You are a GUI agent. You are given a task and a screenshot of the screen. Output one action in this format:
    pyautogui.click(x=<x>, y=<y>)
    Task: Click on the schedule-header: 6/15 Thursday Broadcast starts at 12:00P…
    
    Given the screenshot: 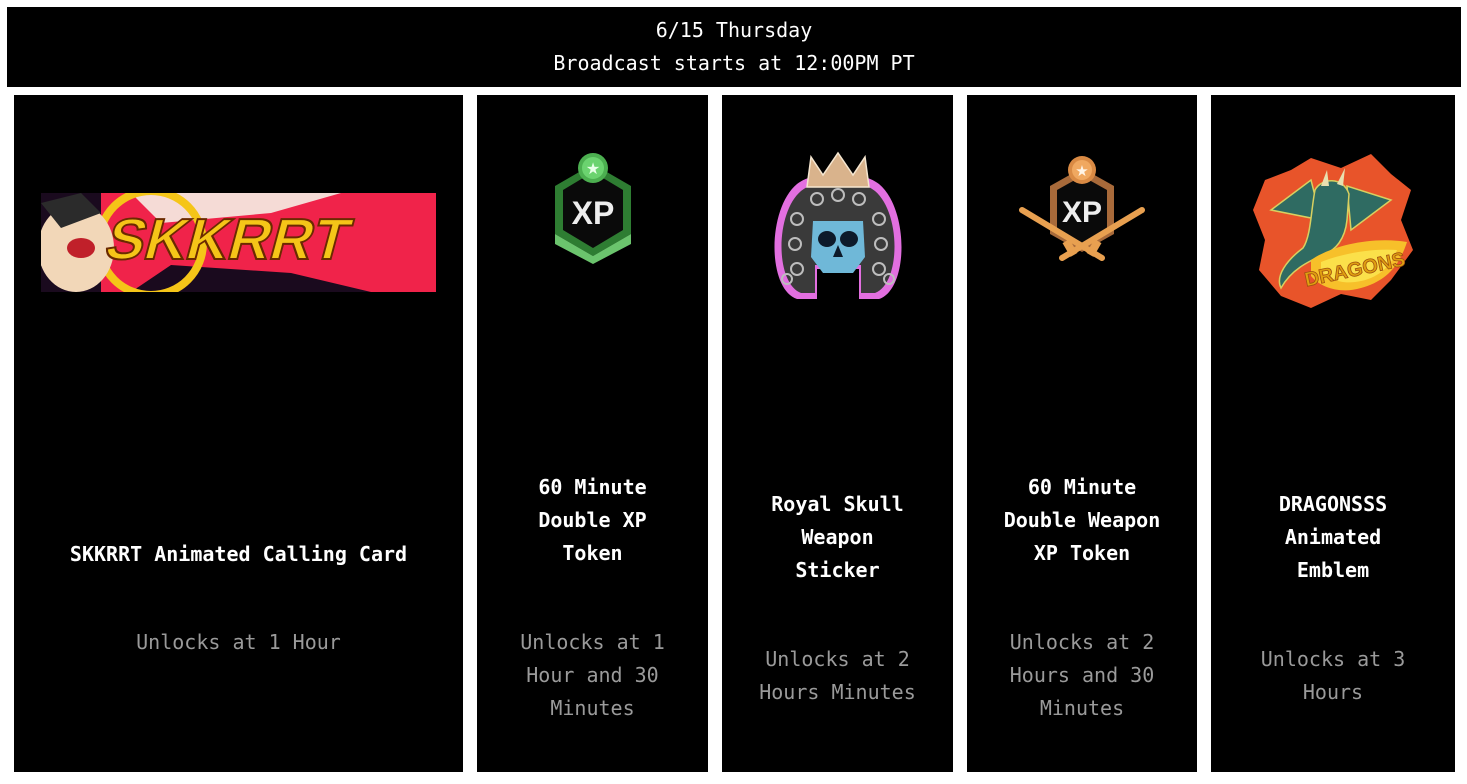 What is the action you would take?
    pyautogui.click(x=734, y=47)
    